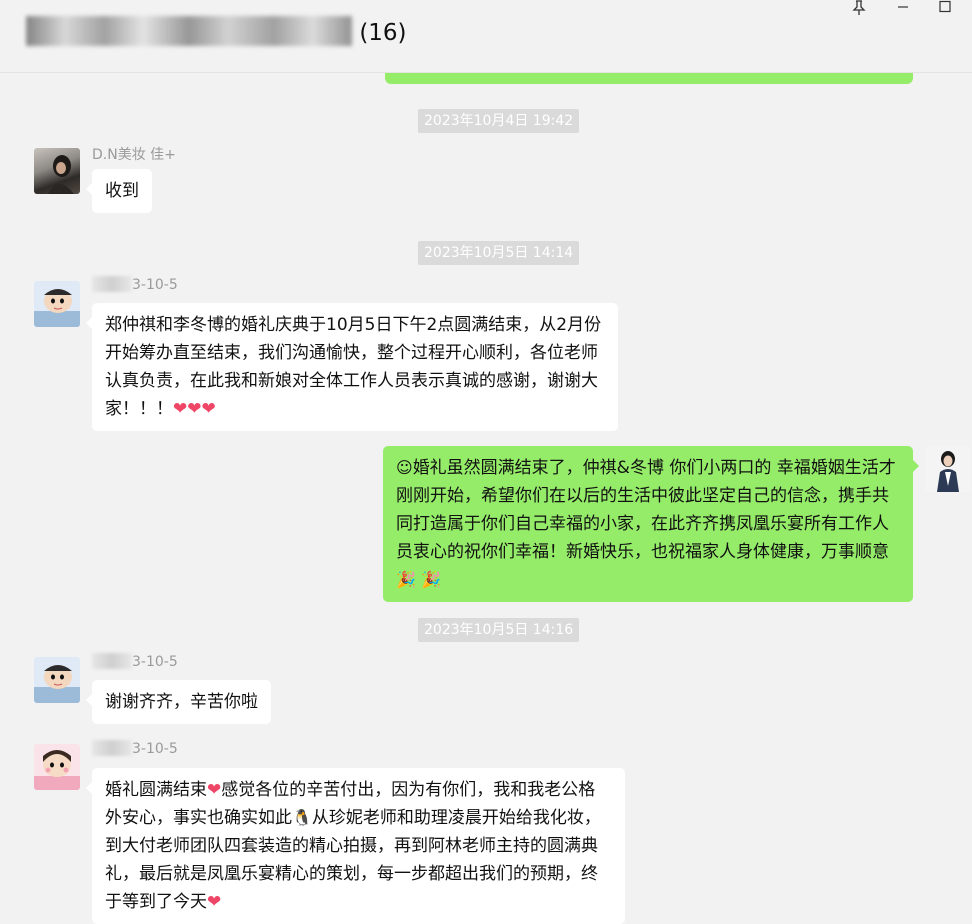 The width and height of the screenshot is (972, 924). Describe the element at coordinates (134, 155) in the screenshot. I see `sender-name: D.N美妆 佳+` at that location.